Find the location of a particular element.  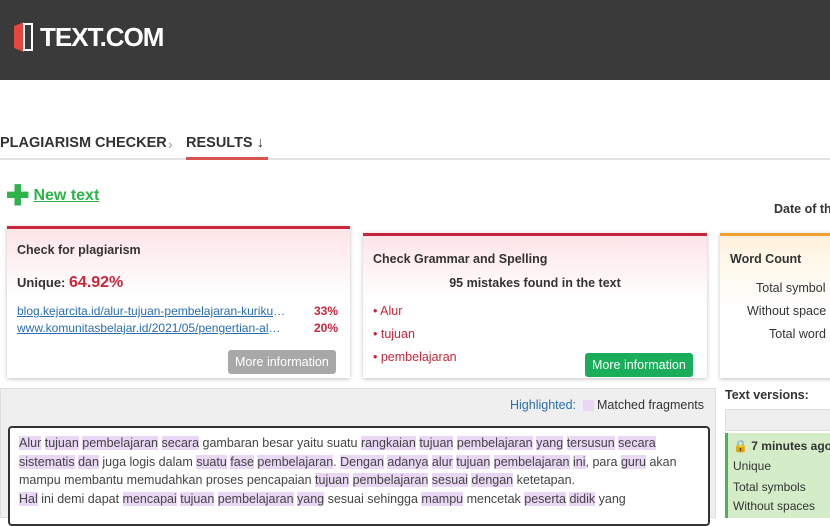

matched-fragments-label: Matched fragments is located at coordinates (650, 405).